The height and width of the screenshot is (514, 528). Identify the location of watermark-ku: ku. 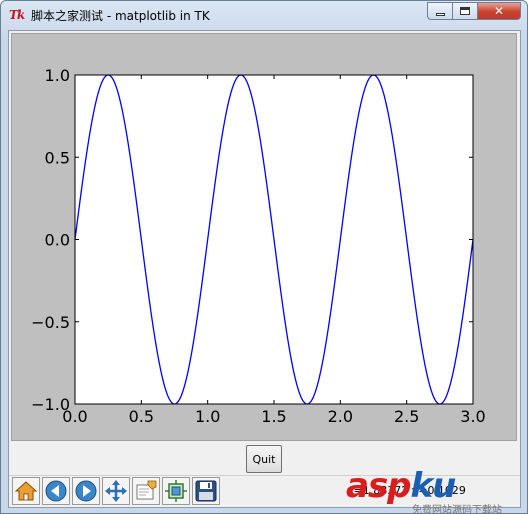
(433, 486).